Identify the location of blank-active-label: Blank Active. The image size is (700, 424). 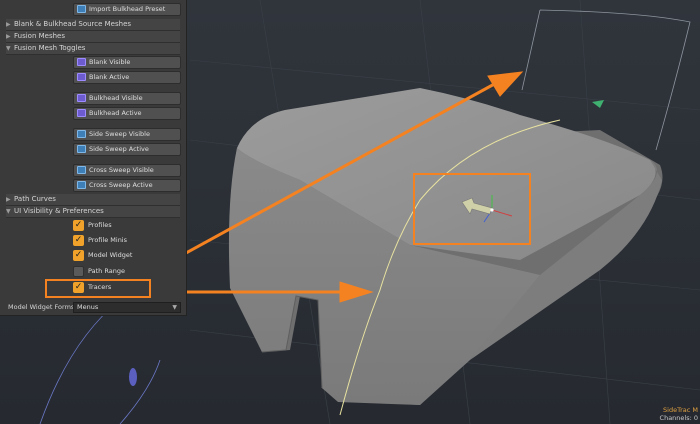
(109, 77).